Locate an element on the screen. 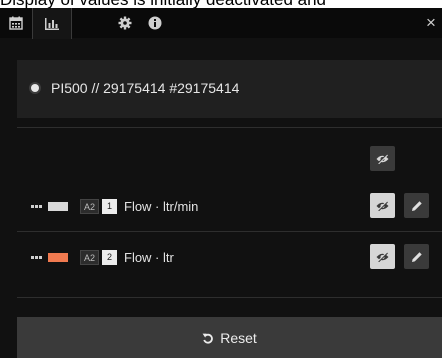 The height and width of the screenshot is (358, 442). series-label: Flow · ltr is located at coordinates (149, 257).